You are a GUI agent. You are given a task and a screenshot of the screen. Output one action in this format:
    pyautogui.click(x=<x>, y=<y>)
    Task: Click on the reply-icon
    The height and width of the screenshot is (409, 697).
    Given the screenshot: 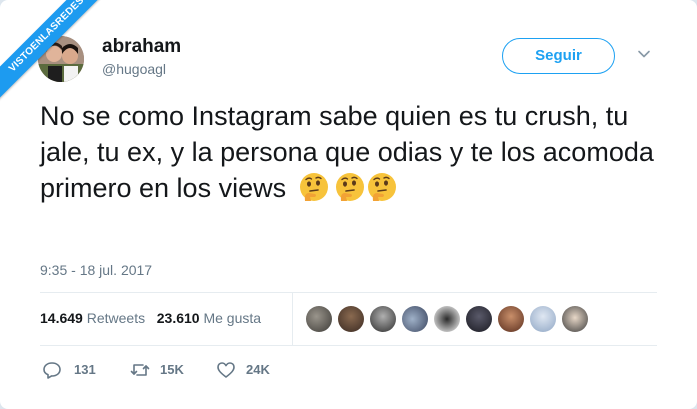 What is the action you would take?
    pyautogui.click(x=52, y=370)
    